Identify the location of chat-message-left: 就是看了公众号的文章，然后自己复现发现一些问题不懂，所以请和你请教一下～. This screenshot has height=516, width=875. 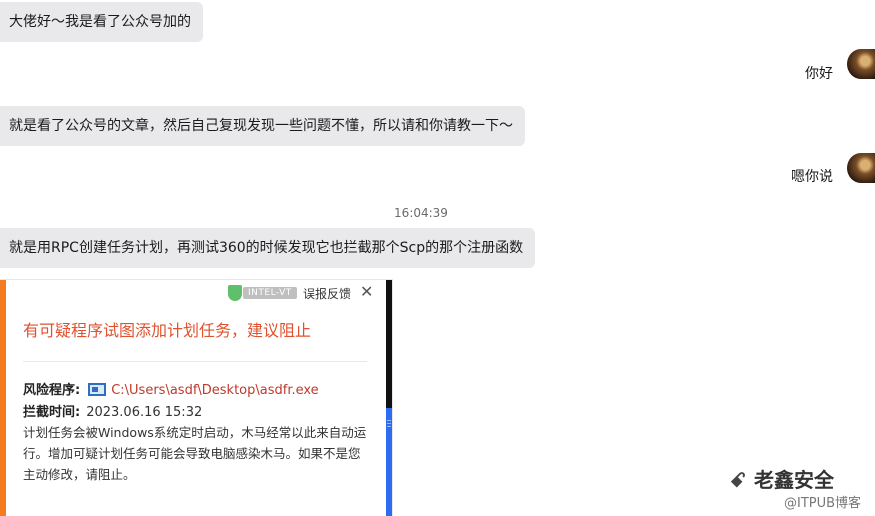
(262, 126).